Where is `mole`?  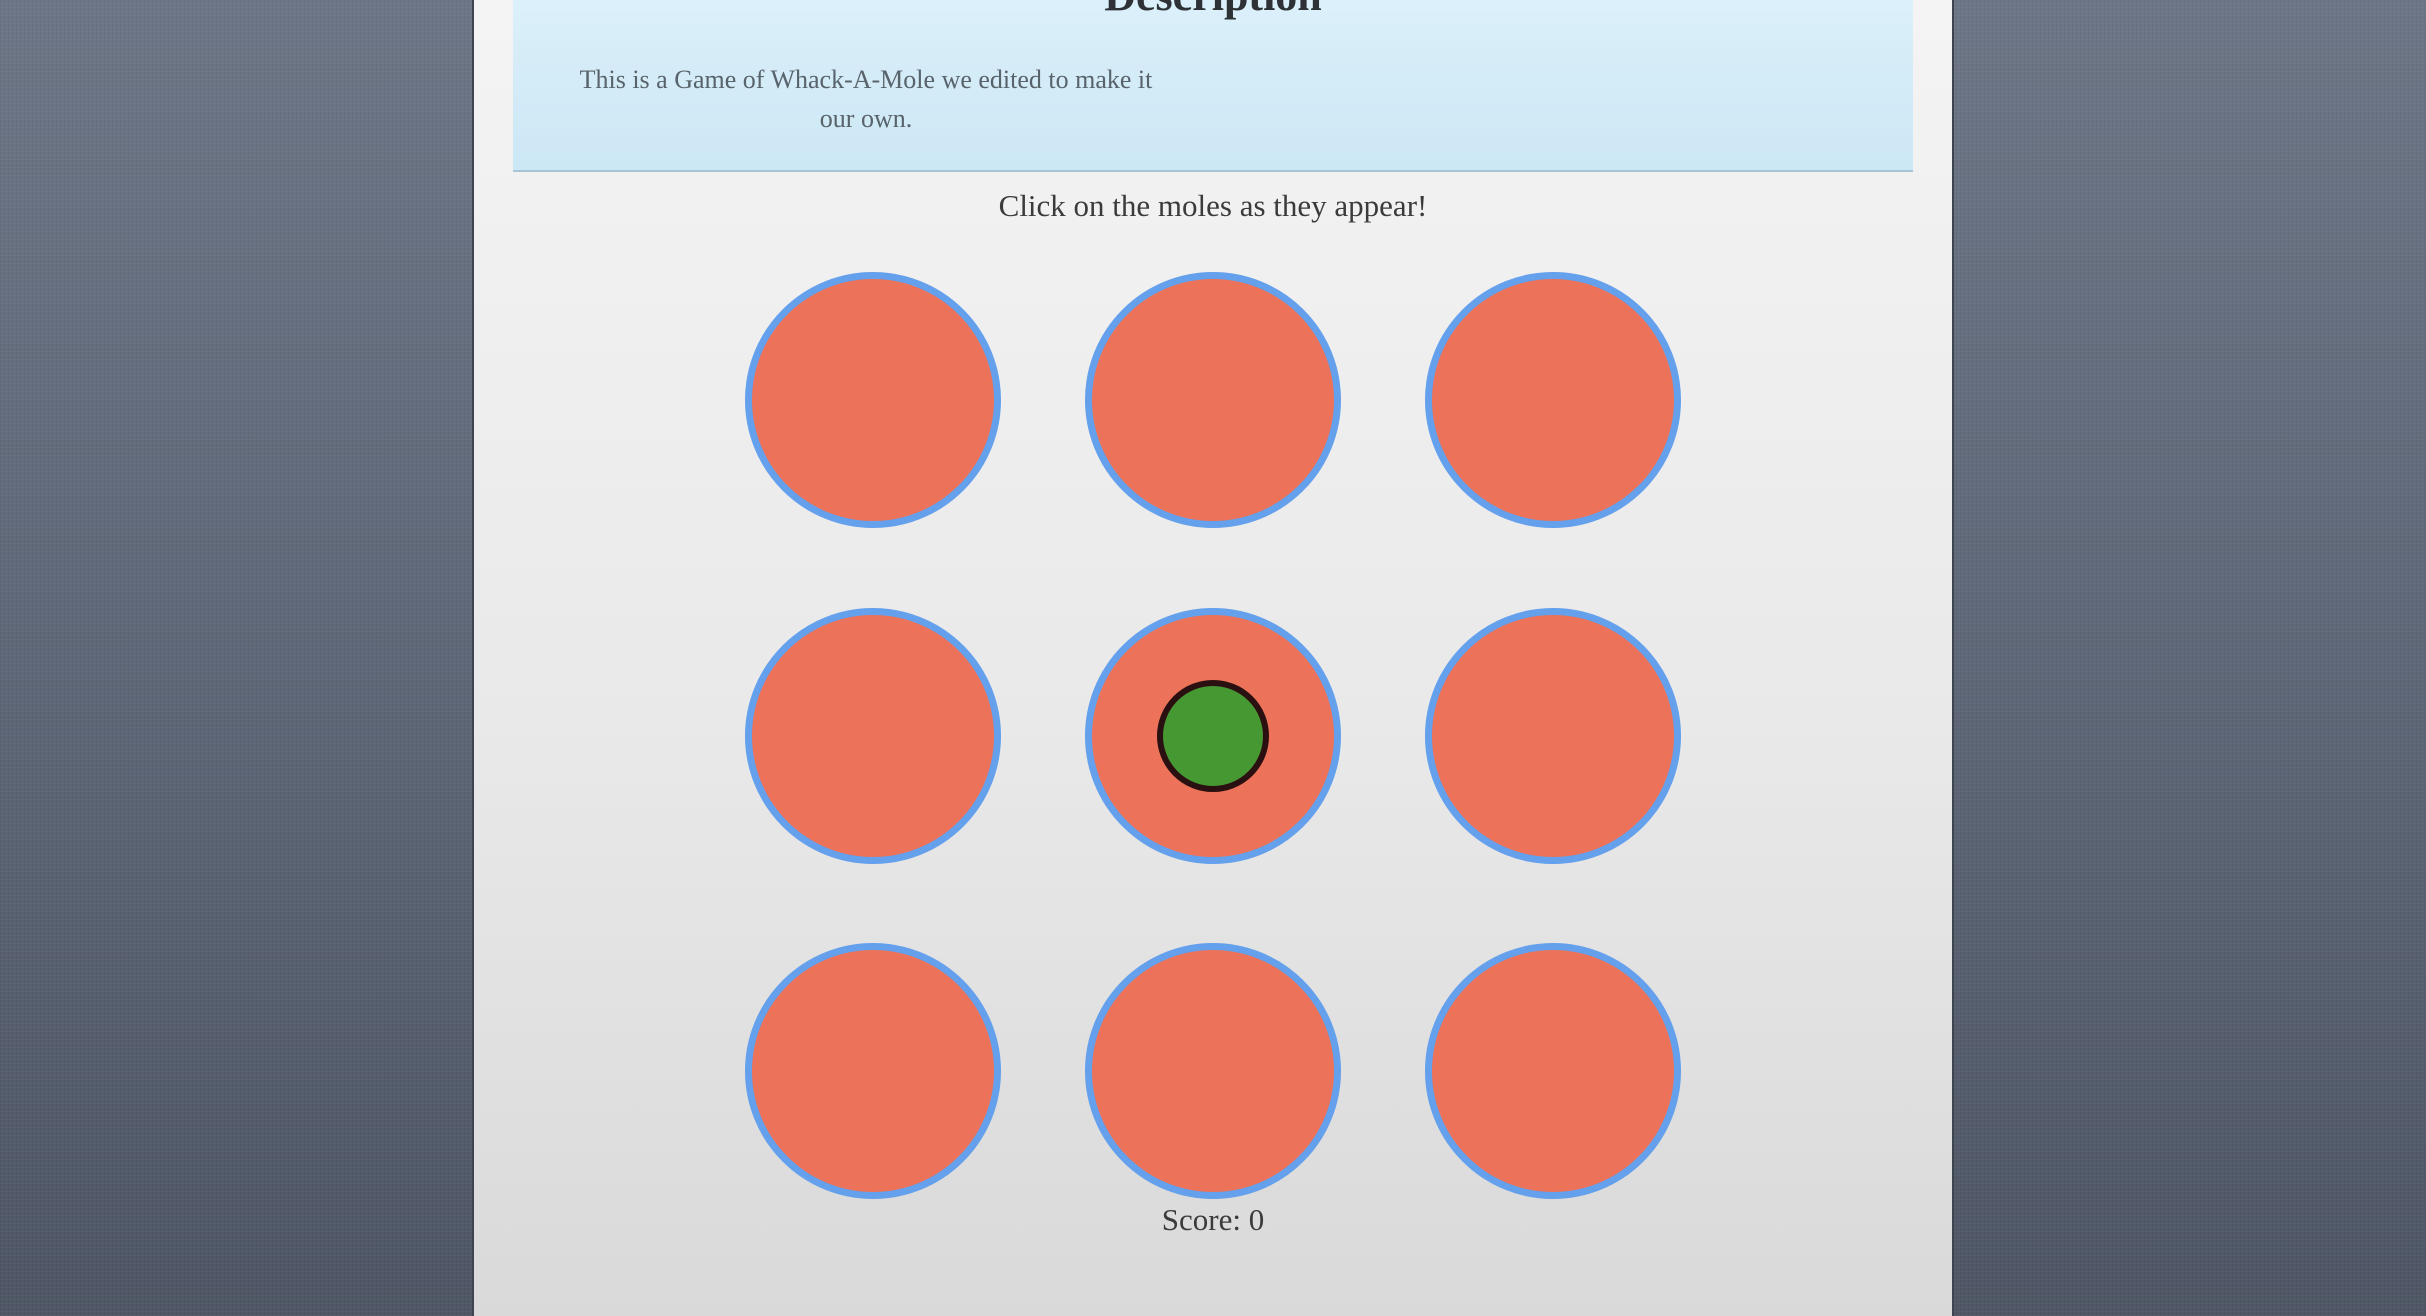 mole is located at coordinates (1213, 736).